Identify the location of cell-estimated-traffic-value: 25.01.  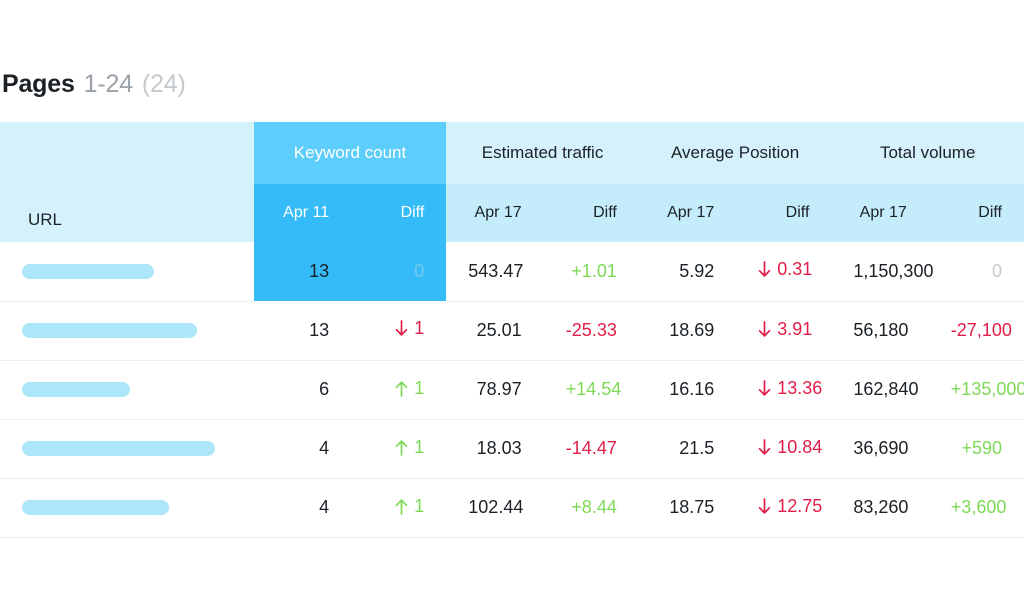
(495, 331).